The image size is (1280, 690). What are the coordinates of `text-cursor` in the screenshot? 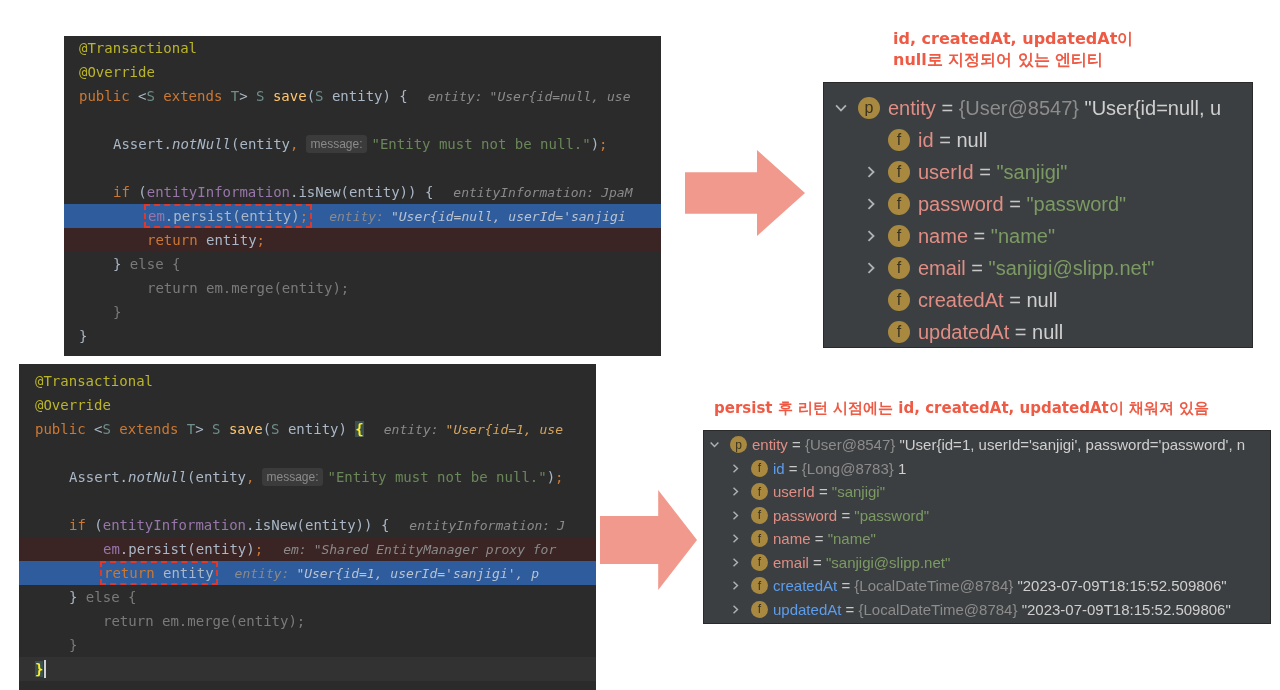 It's located at (45, 669).